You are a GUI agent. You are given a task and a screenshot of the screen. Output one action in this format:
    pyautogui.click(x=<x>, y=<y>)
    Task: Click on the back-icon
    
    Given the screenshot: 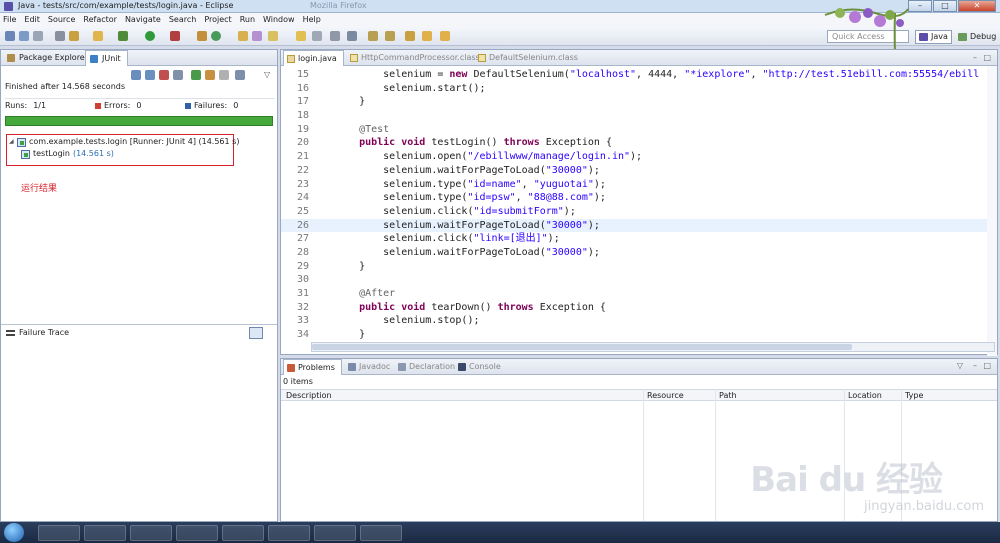 What is the action you would take?
    pyautogui.click(x=427, y=36)
    